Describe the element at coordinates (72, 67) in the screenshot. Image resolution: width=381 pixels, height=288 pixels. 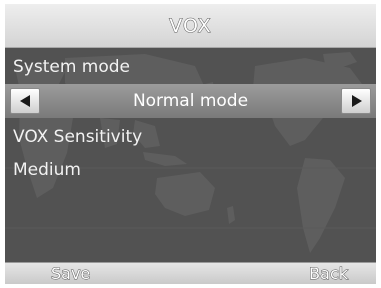
I see `system-mode-label: System mode` at that location.